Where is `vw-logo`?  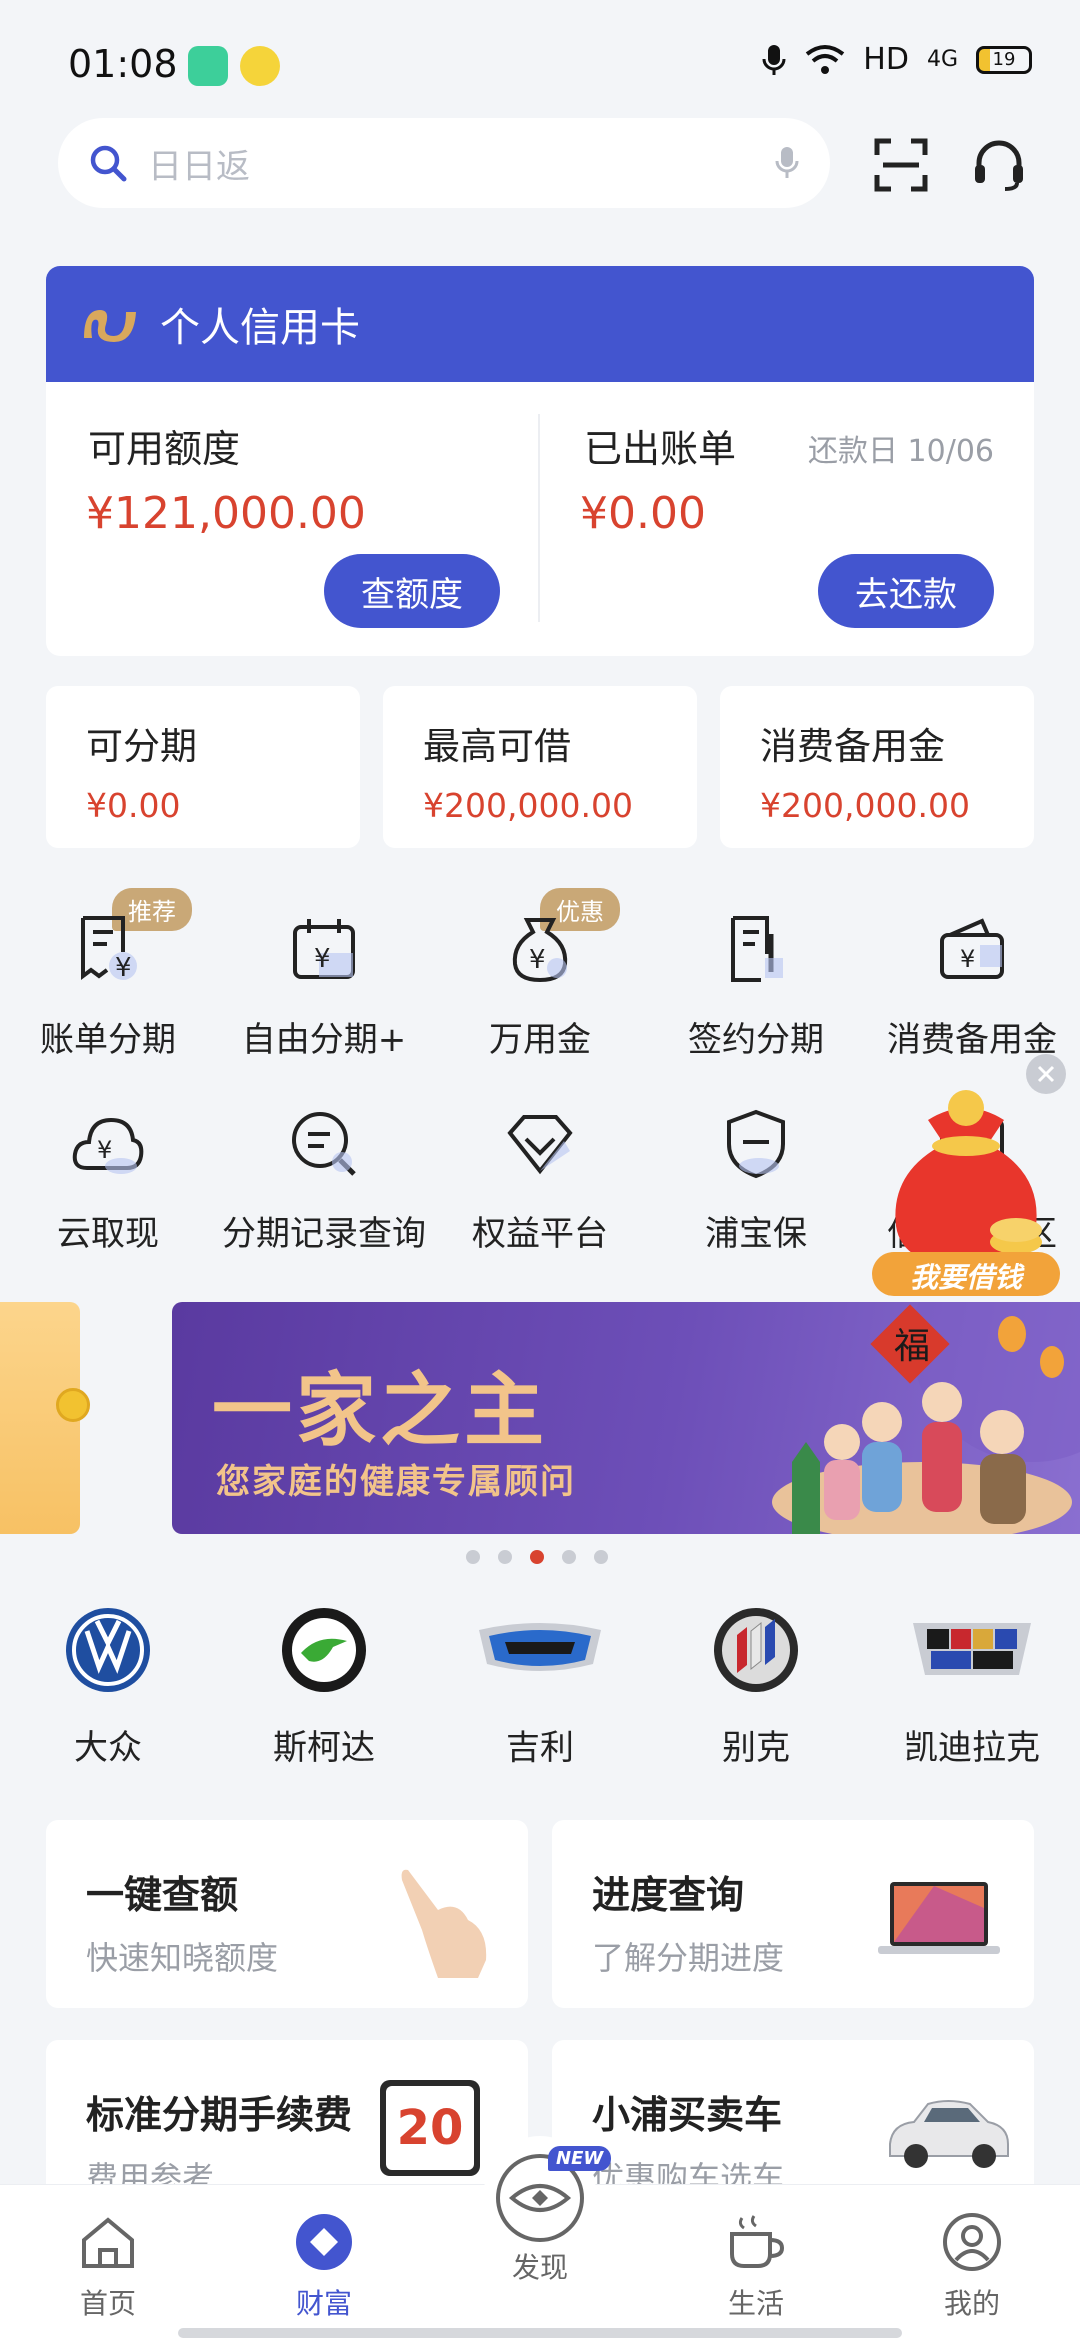
vw-logo is located at coordinates (108, 1650).